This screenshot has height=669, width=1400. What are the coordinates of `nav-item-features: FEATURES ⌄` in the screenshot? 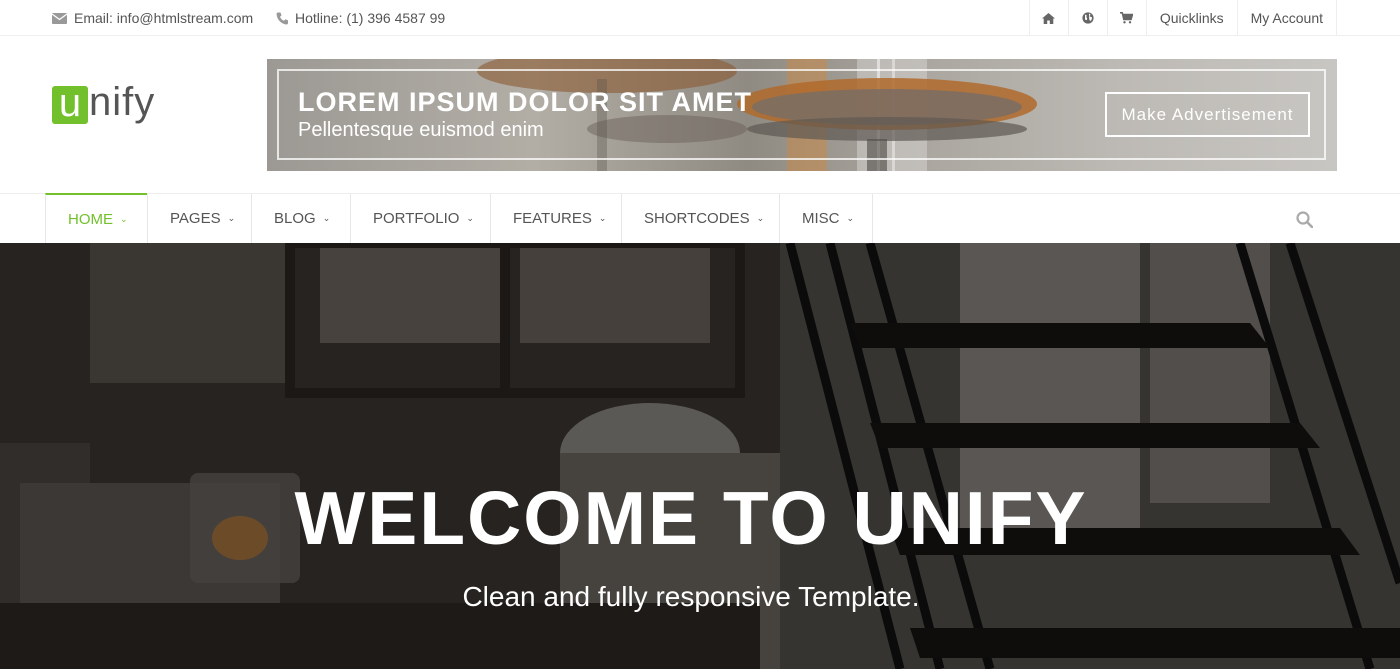 It's located at (555, 218).